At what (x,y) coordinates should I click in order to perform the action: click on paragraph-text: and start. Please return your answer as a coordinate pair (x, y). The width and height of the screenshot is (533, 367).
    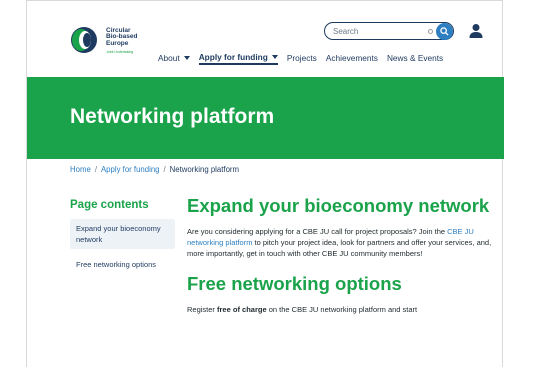
    Looking at the image, I should click on (401, 309).